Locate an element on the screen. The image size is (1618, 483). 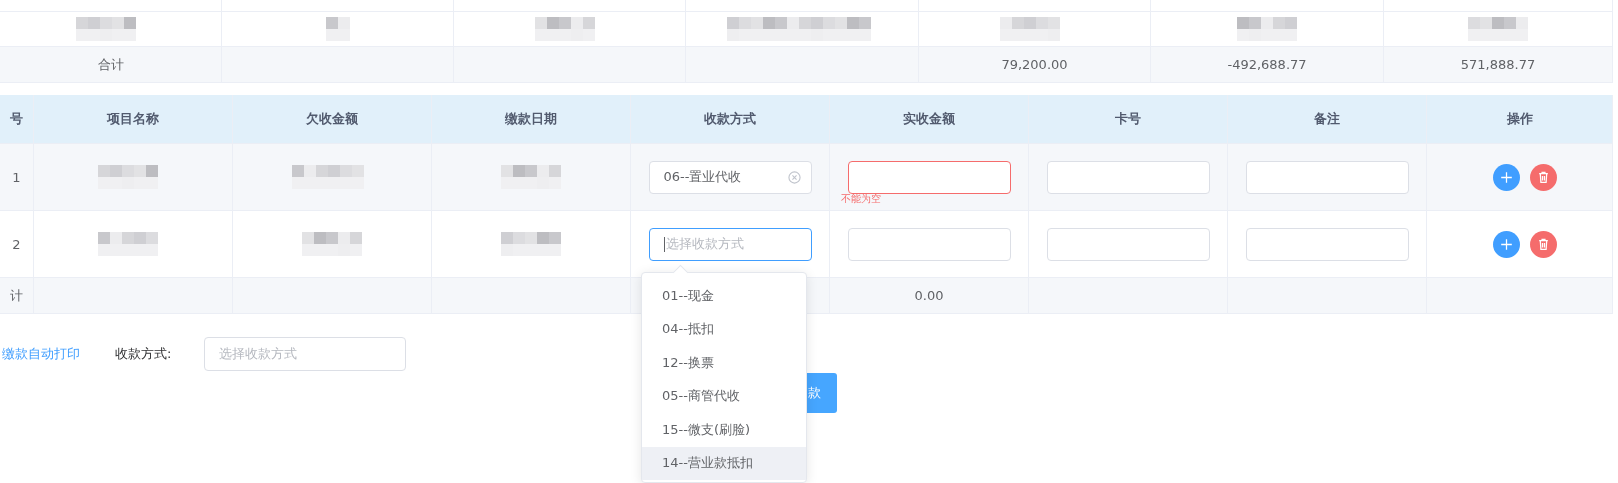
total-label: 计 is located at coordinates (16, 295).